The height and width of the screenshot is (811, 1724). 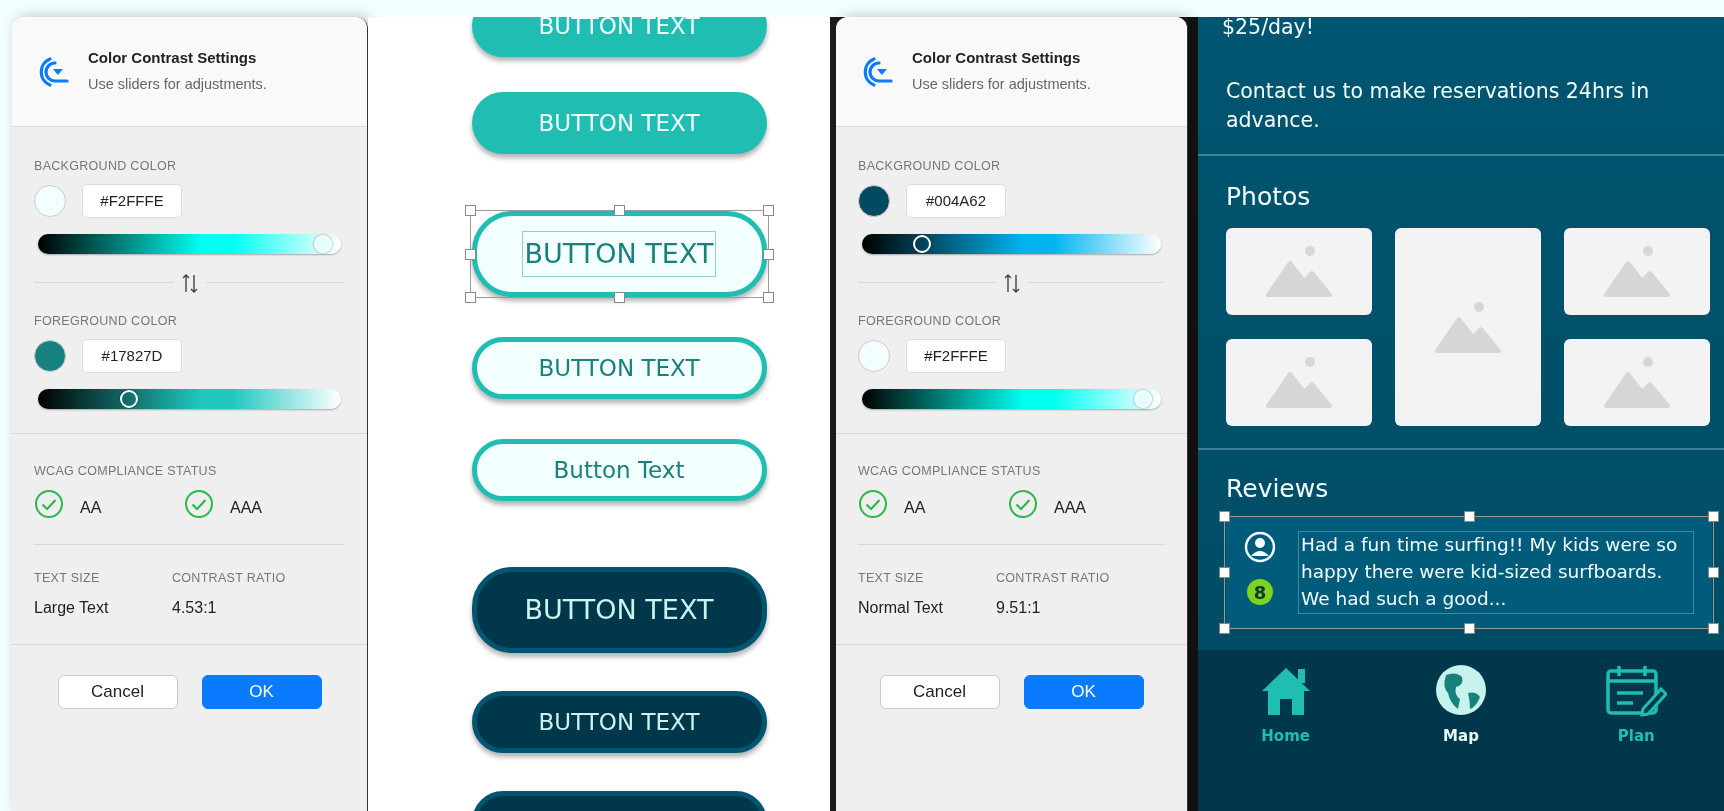 I want to click on body-text: Contact us to make reservations 24hrs in advance., so click(x=1438, y=106).